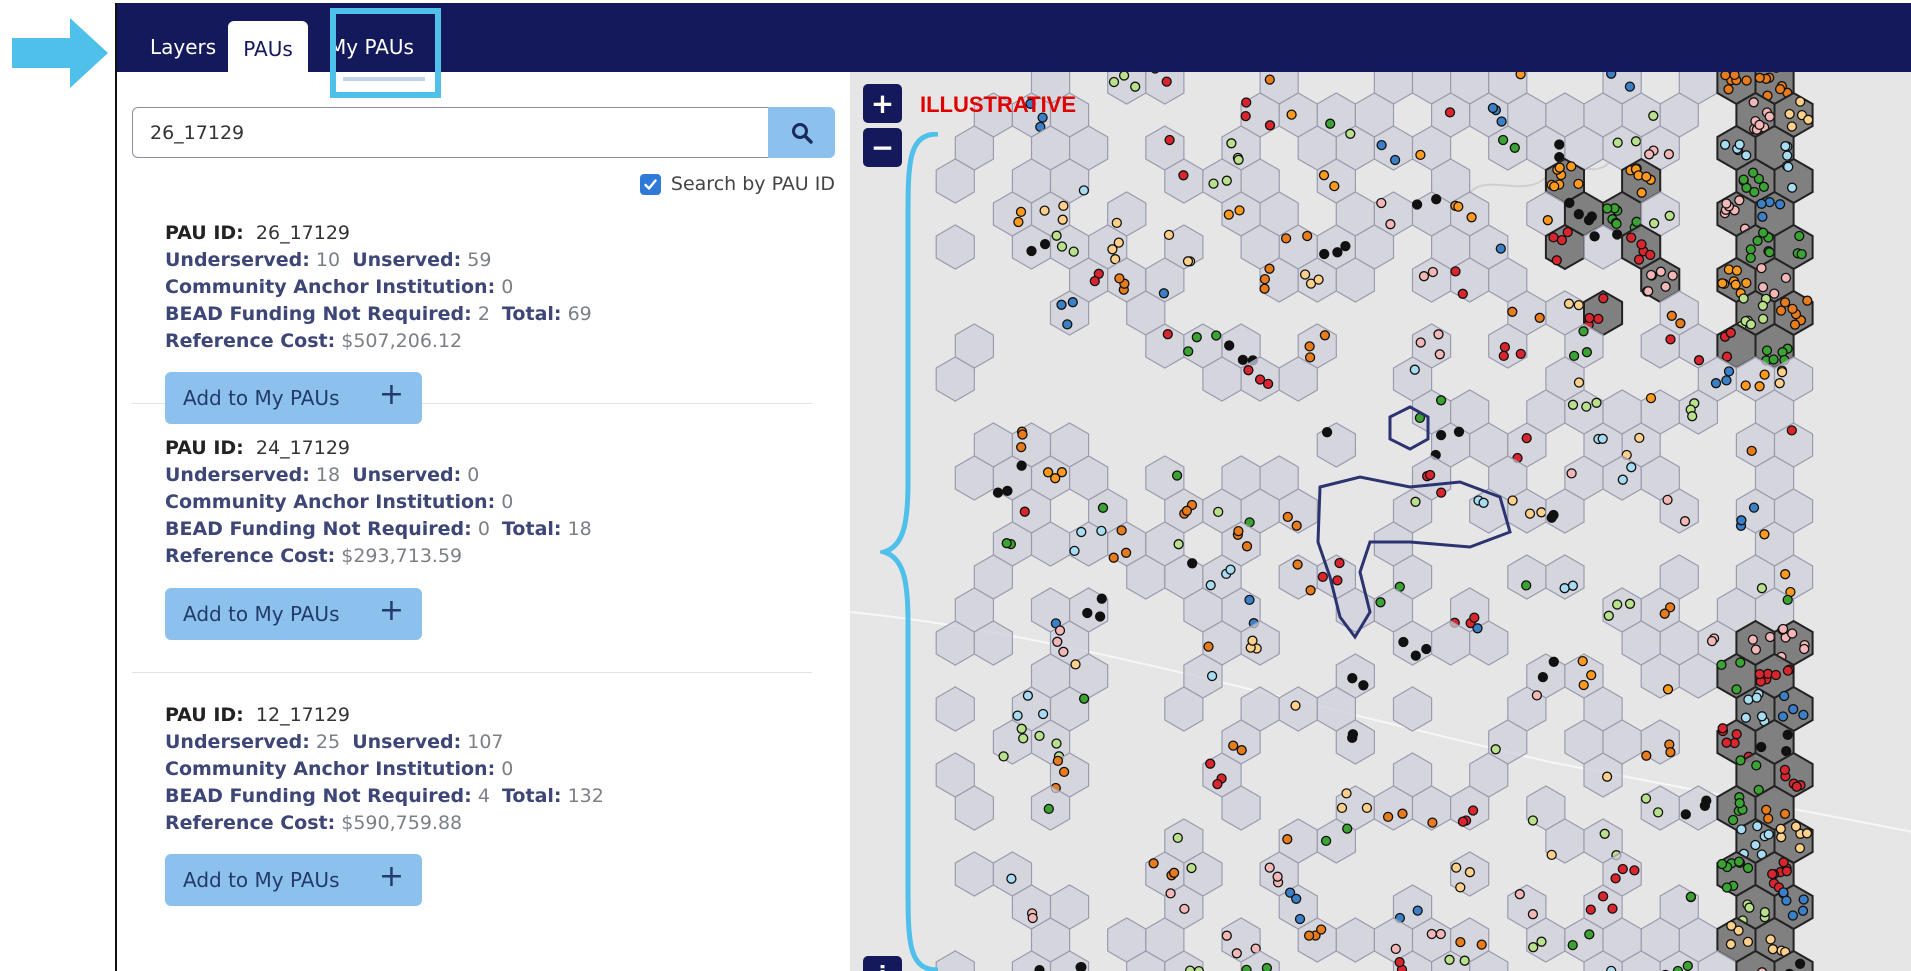  I want to click on ref-cost-row: Reference Cost: $293,713.59, so click(313, 556).